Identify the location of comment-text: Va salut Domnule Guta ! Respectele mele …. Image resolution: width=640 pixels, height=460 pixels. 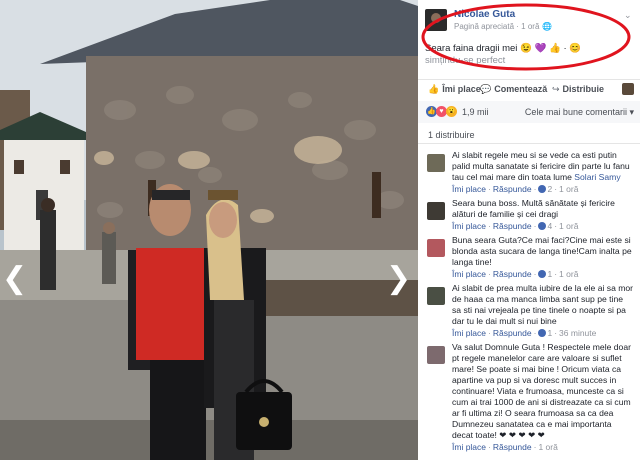
(543, 391).